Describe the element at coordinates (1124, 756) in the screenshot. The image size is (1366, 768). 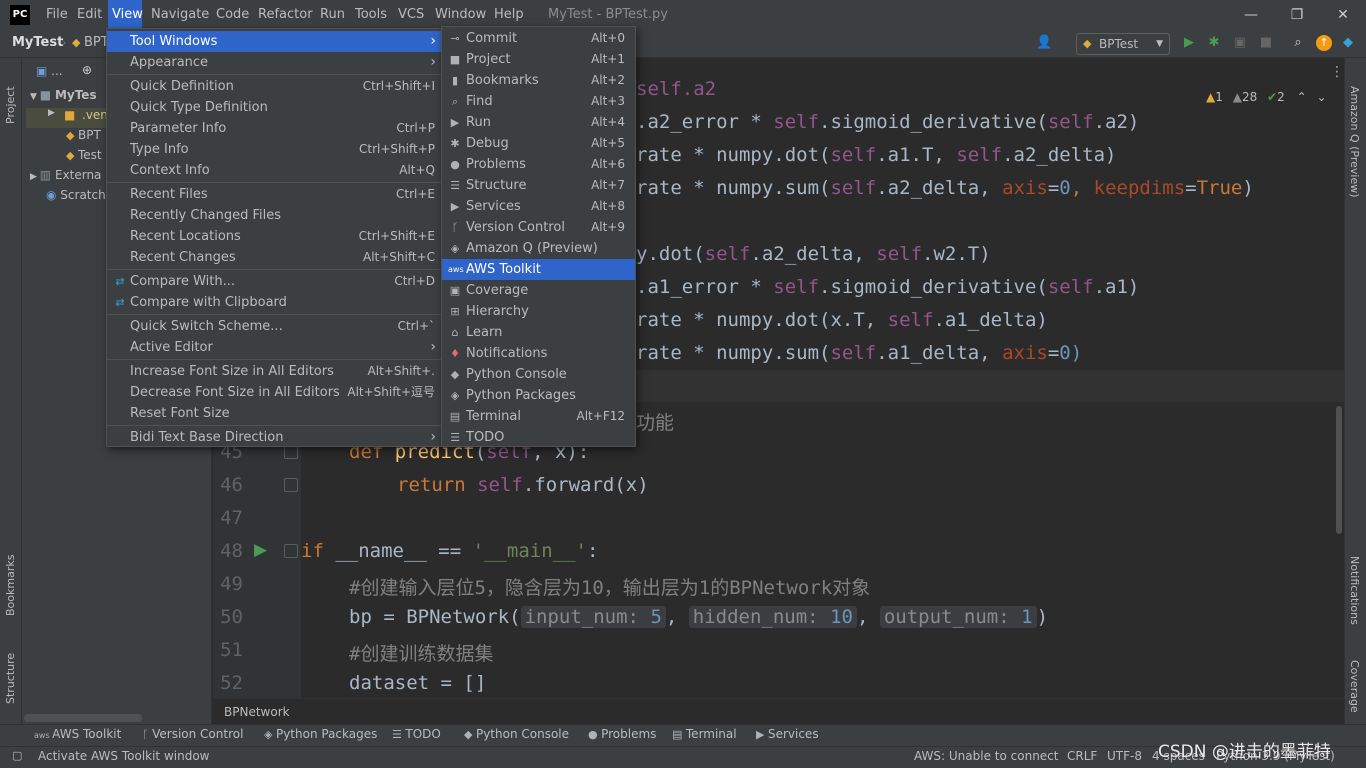
I see `encoding-status: UTF-8` at that location.